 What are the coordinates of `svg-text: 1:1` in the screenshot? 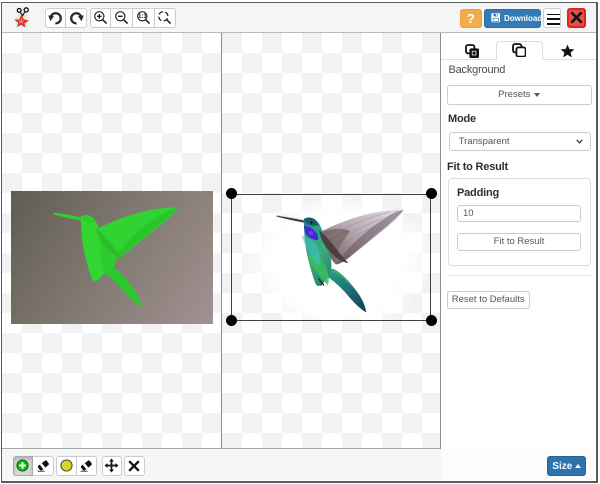 It's located at (142, 18).